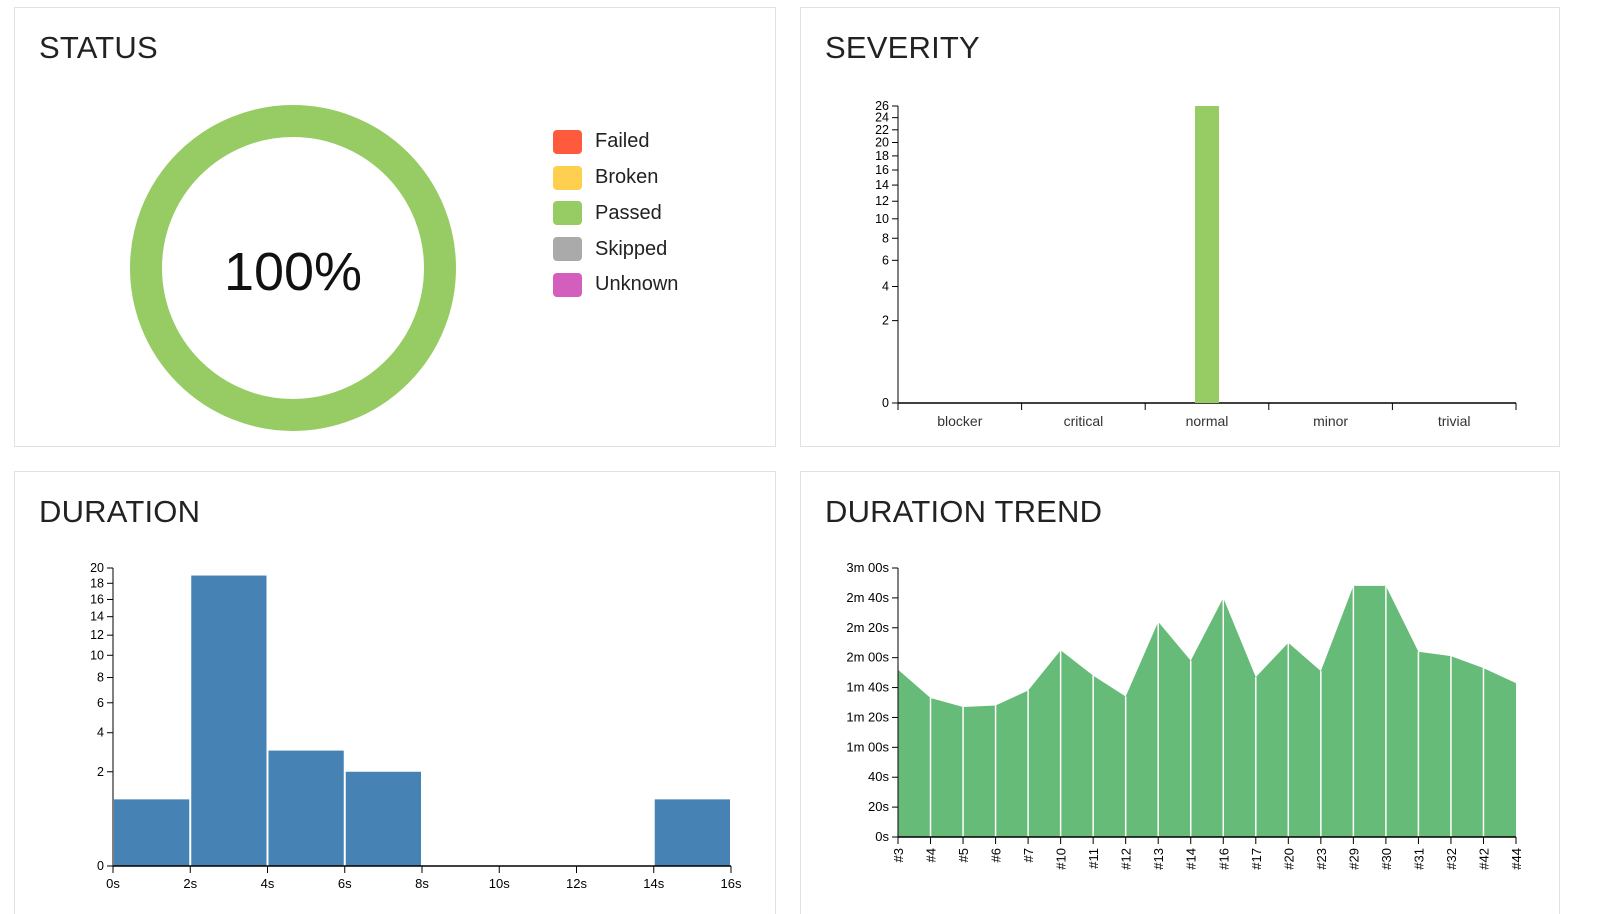  Describe the element at coordinates (882, 185) in the screenshot. I see `severity-y-tick-label: 14` at that location.